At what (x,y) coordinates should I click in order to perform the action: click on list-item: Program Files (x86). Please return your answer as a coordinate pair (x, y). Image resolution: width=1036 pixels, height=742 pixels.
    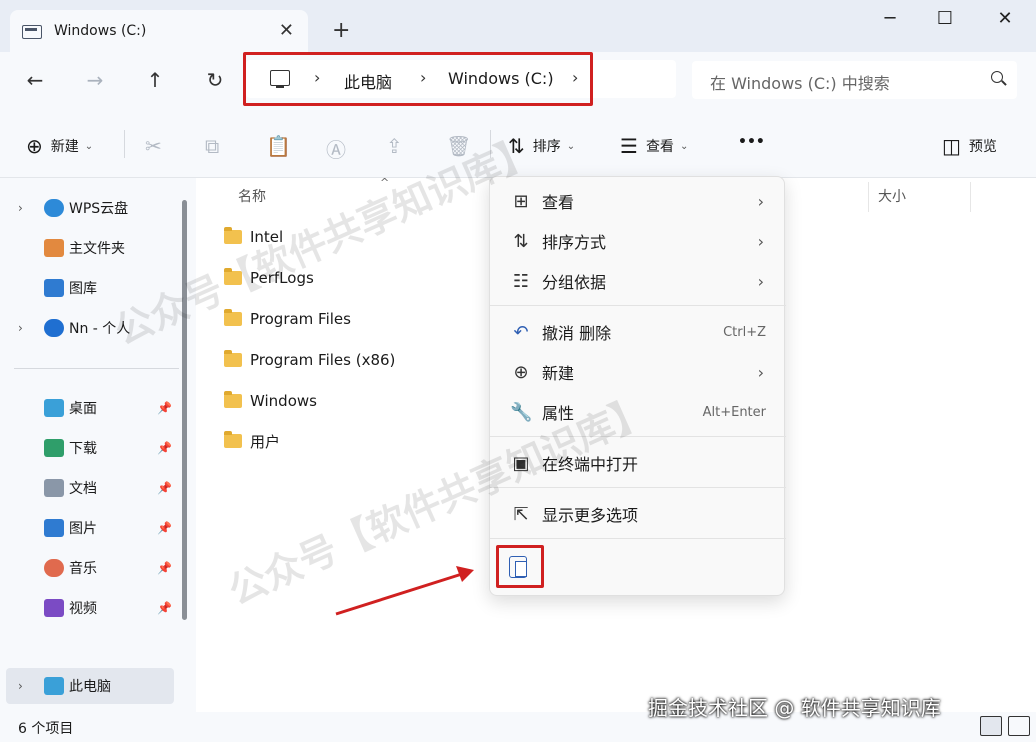
    Looking at the image, I should click on (309, 360).